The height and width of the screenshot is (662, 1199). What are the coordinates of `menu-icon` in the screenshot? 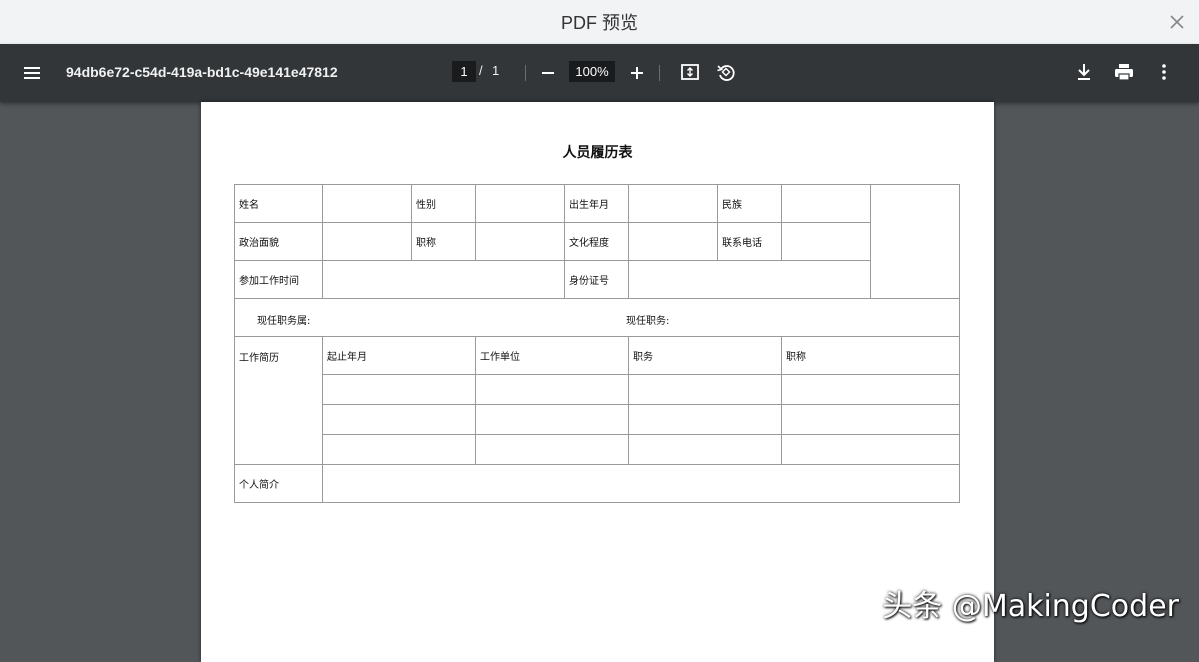 It's located at (32, 73).